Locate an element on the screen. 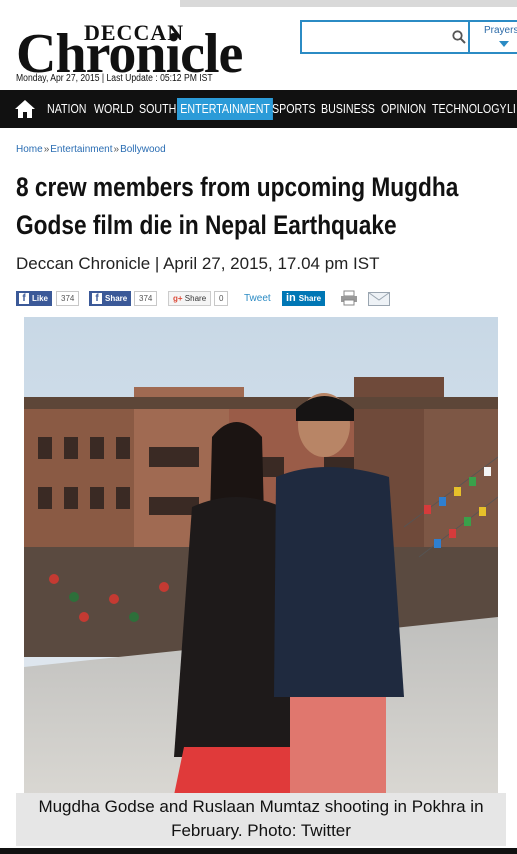 The height and width of the screenshot is (854, 517). nav-world: WORLD is located at coordinates (114, 109).